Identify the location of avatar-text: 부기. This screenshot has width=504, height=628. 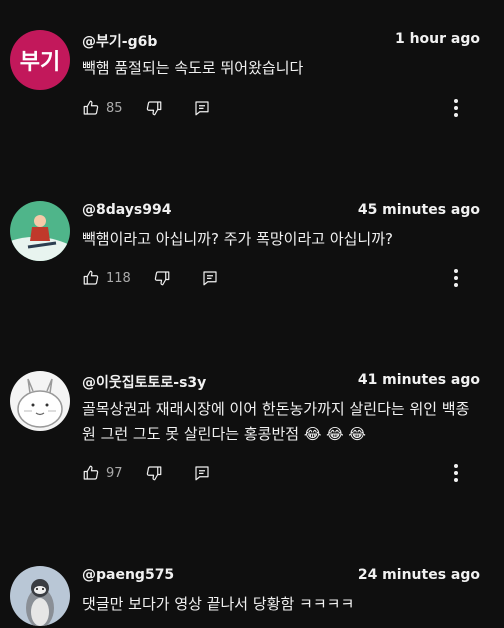
(40, 62).